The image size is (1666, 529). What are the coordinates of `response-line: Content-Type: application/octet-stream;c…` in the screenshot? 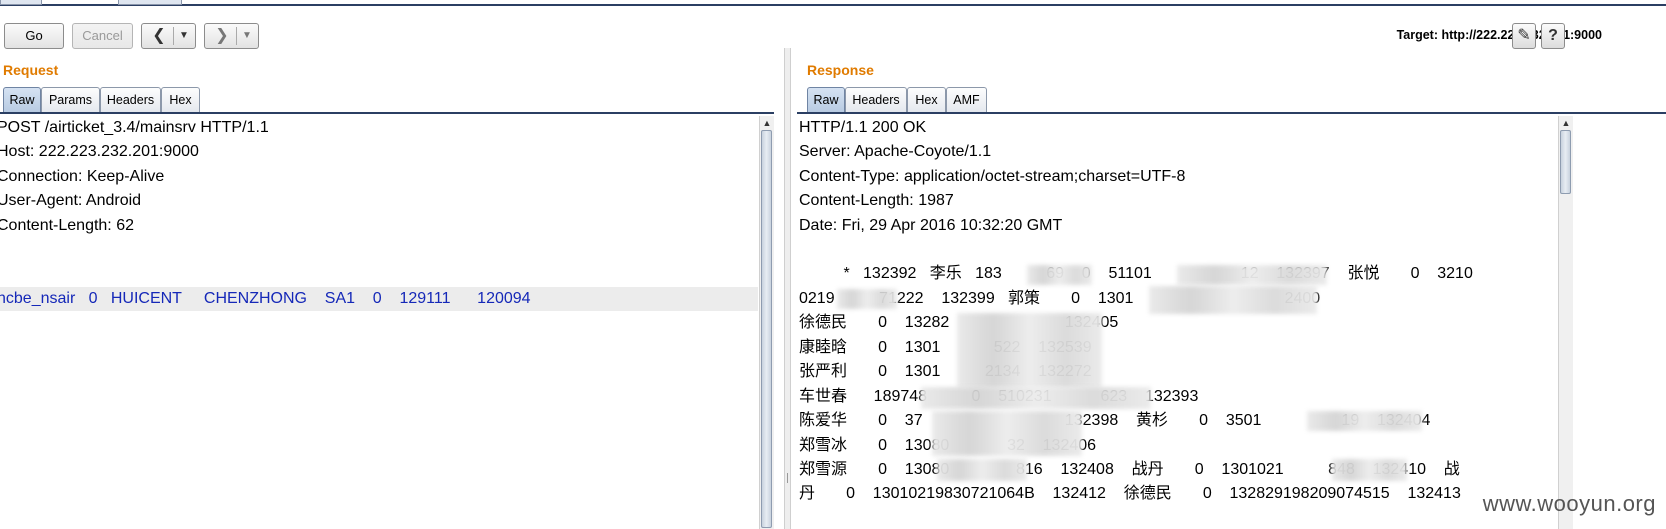 It's located at (992, 176).